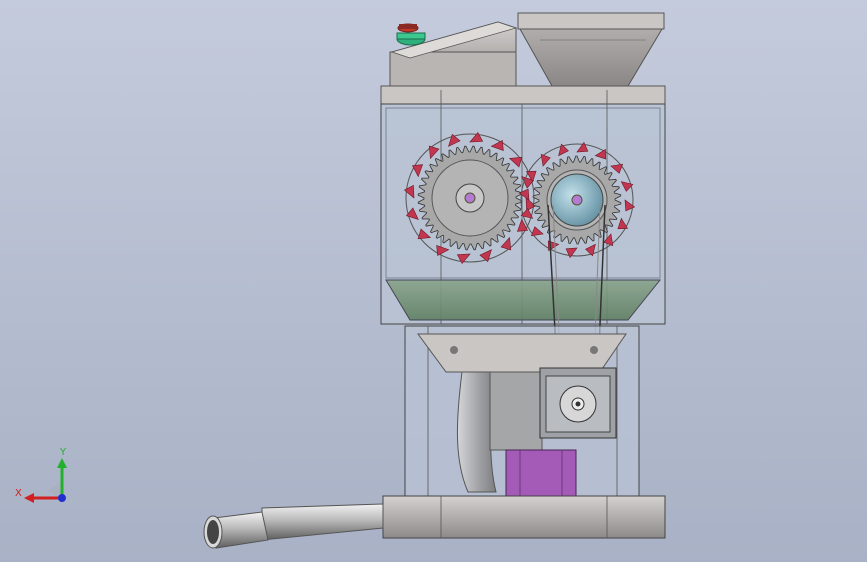 This screenshot has width=867, height=562. I want to click on base-plate, so click(524, 517).